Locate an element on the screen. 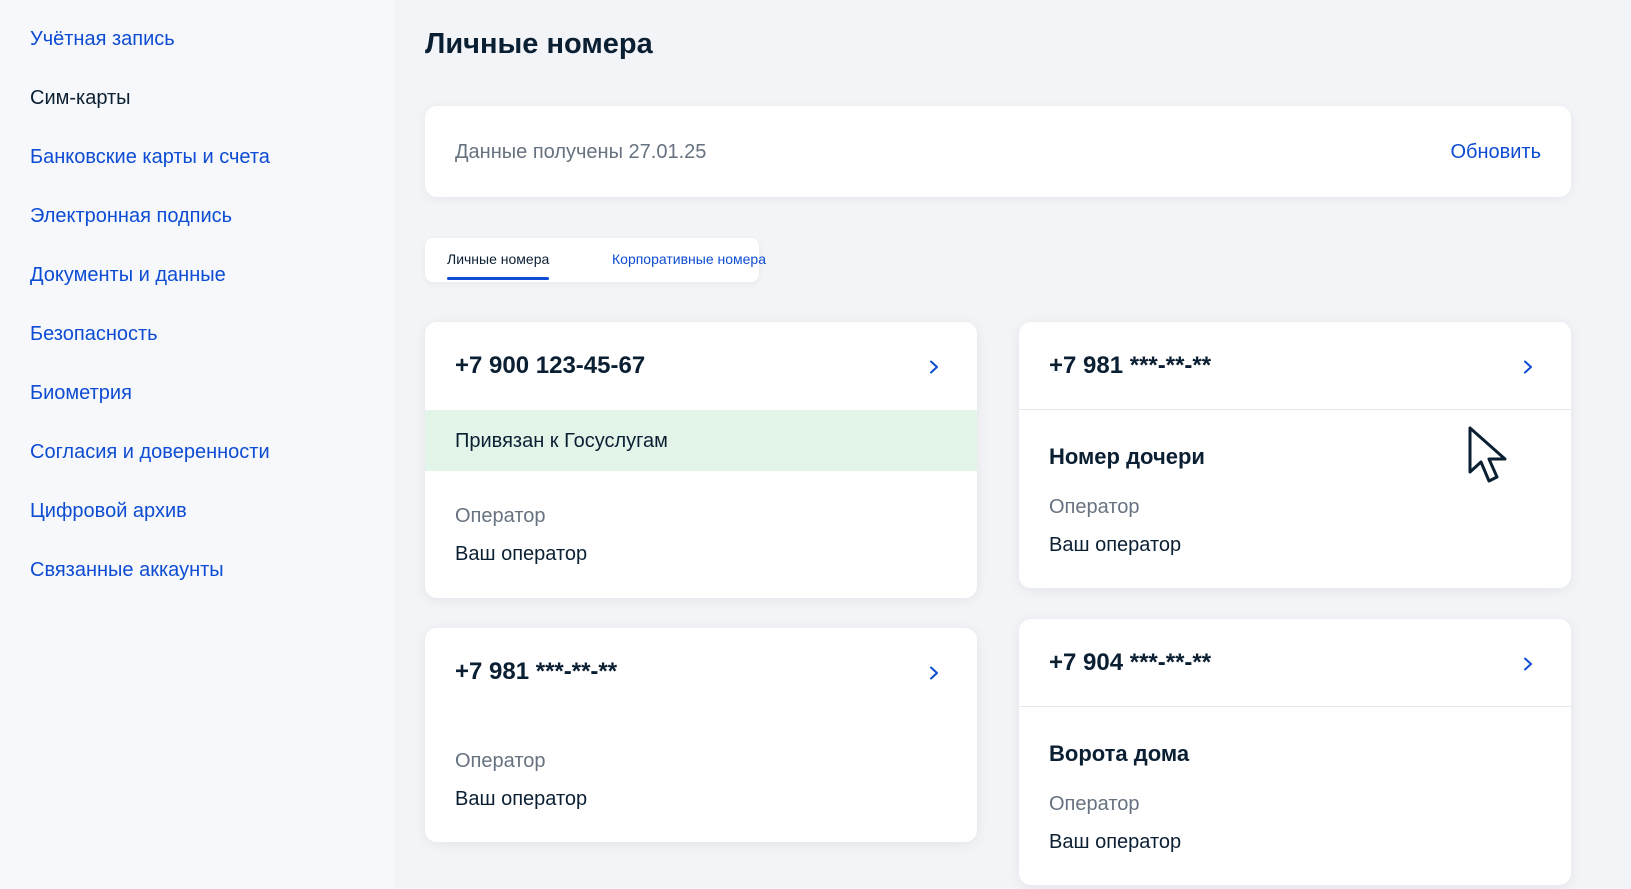 This screenshot has width=1631, height=889. data-received-text: Данные получены 27.01.25 is located at coordinates (581, 152).